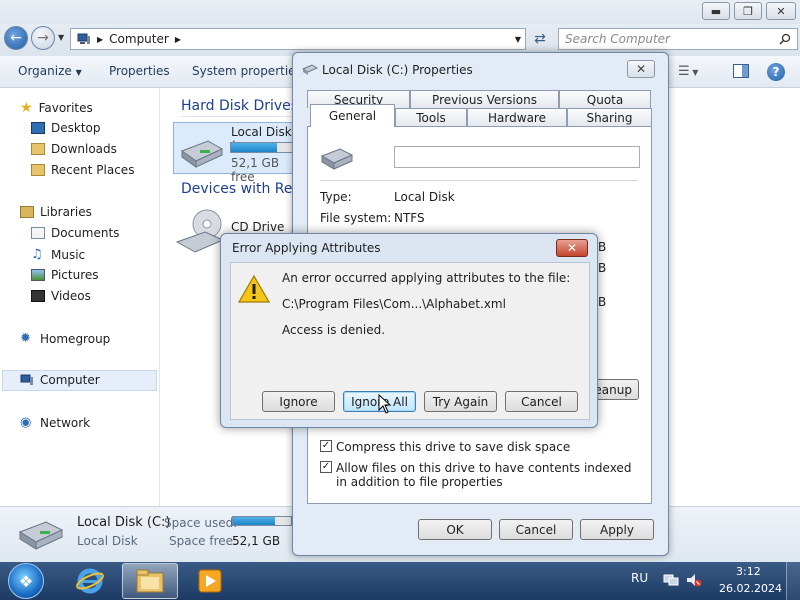 This screenshot has width=800, height=600. I want to click on organize-label: Organize, so click(45, 71).